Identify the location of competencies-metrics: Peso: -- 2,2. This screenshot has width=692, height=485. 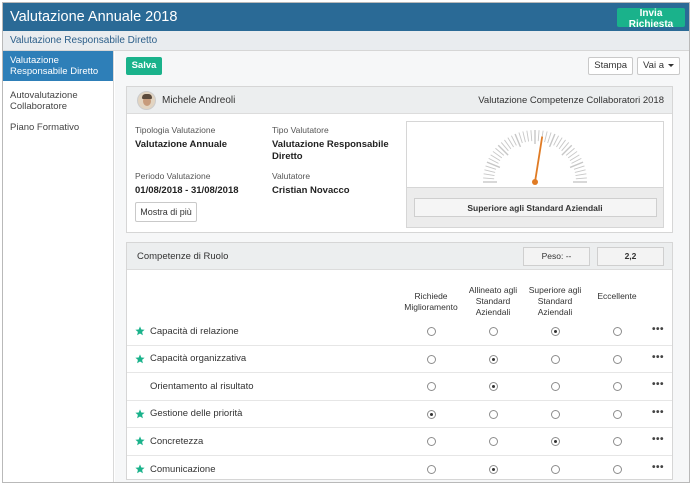
(593, 256).